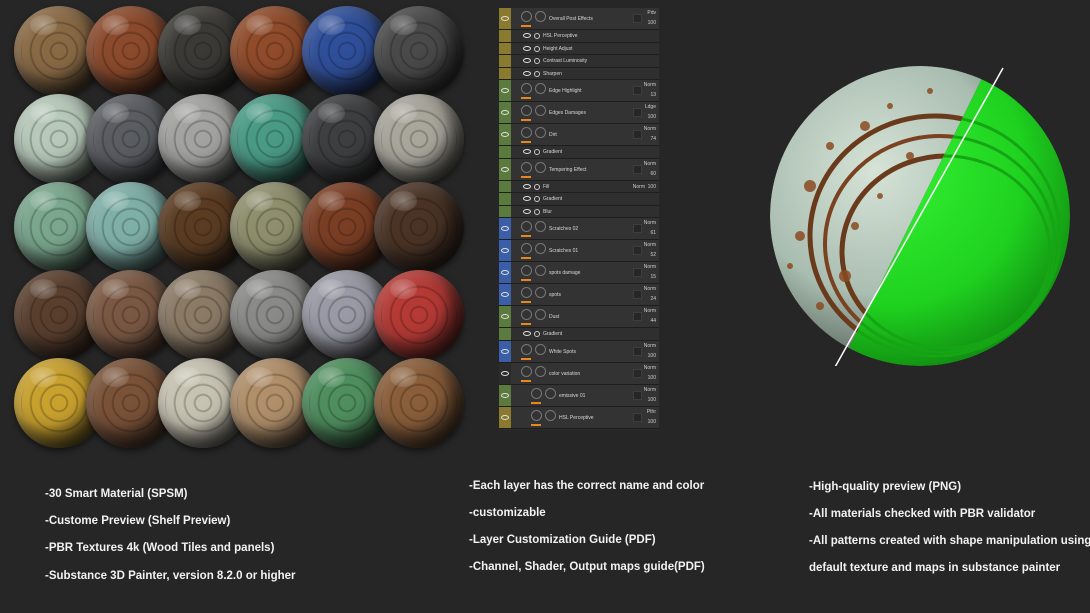 The height and width of the screenshot is (613, 1090). Describe the element at coordinates (653, 95) in the screenshot. I see `layer-opacity-value: 13` at that location.